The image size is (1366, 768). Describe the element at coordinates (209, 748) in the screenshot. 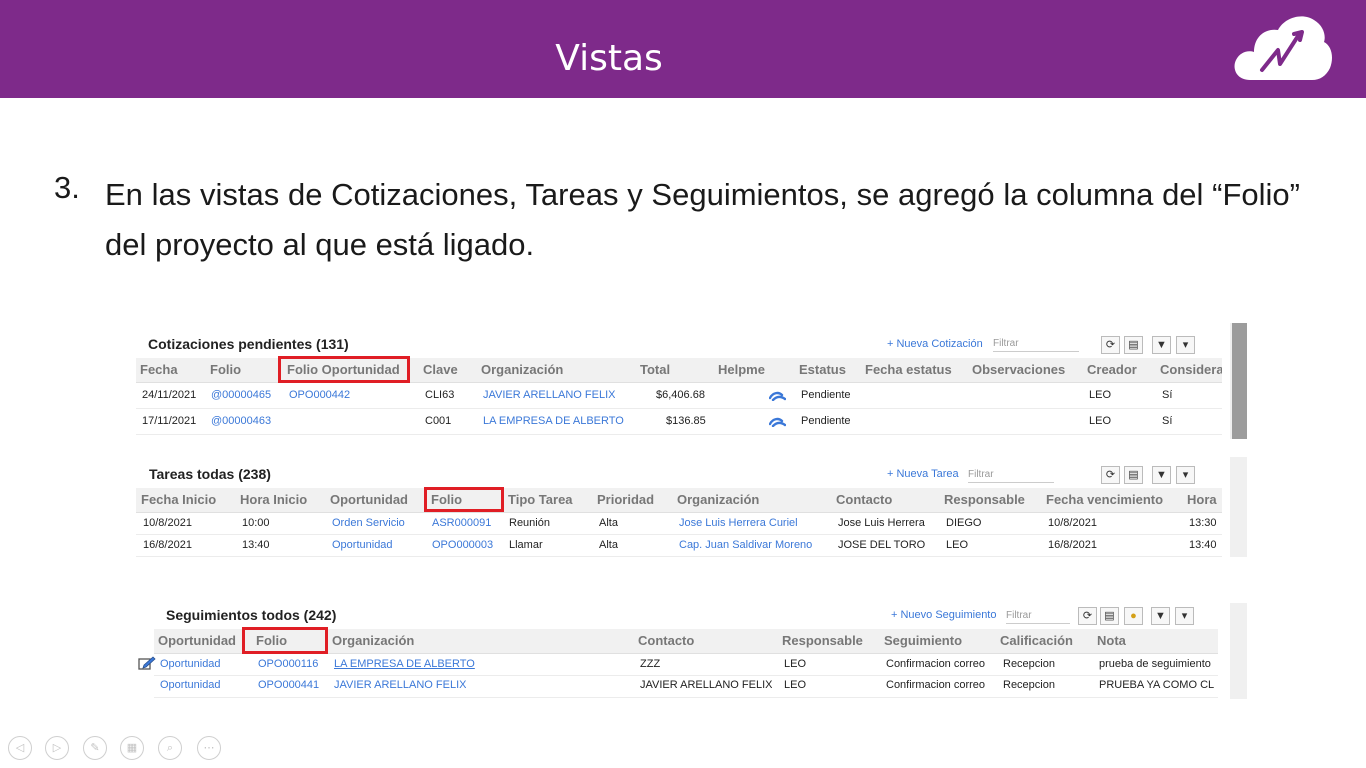

I see `more-options-icon: ⋯` at that location.